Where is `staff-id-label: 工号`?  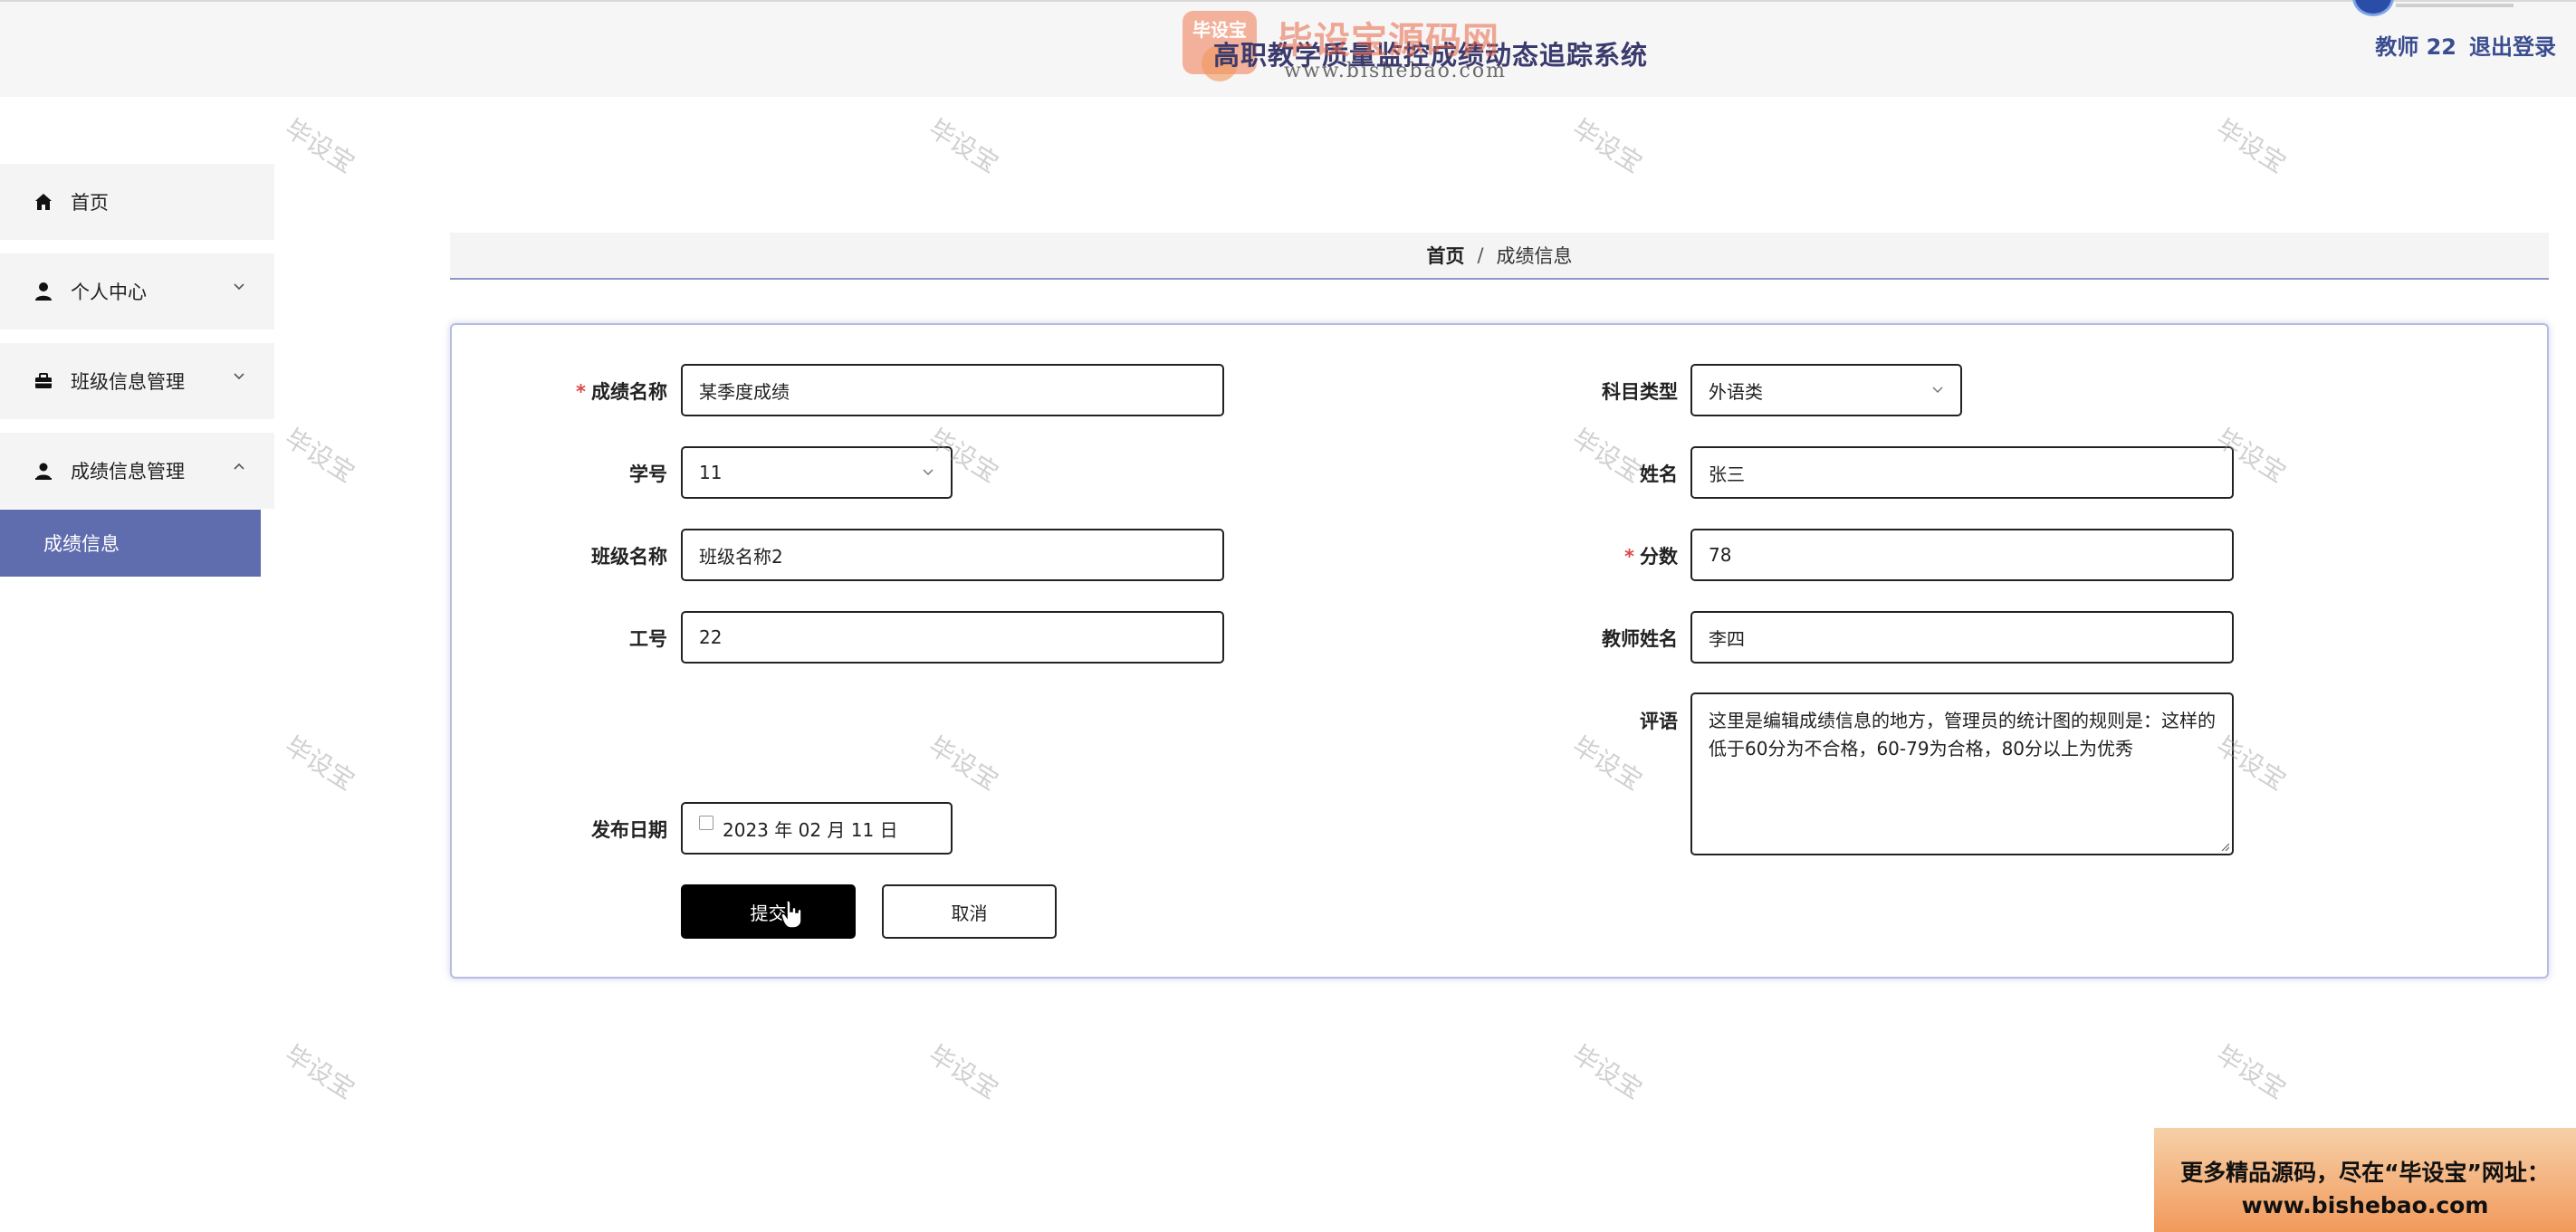
staff-id-label: 工号 is located at coordinates (648, 639).